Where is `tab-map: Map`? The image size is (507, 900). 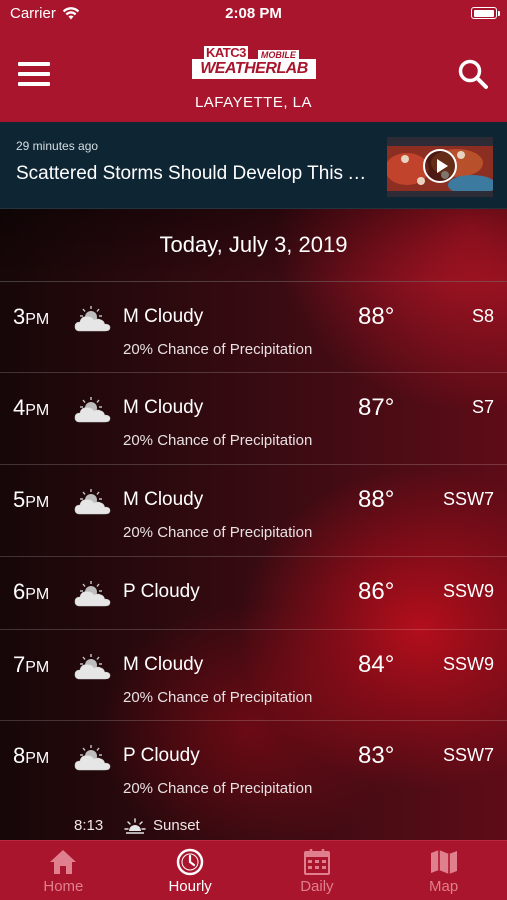
tab-map: Map is located at coordinates (443, 870).